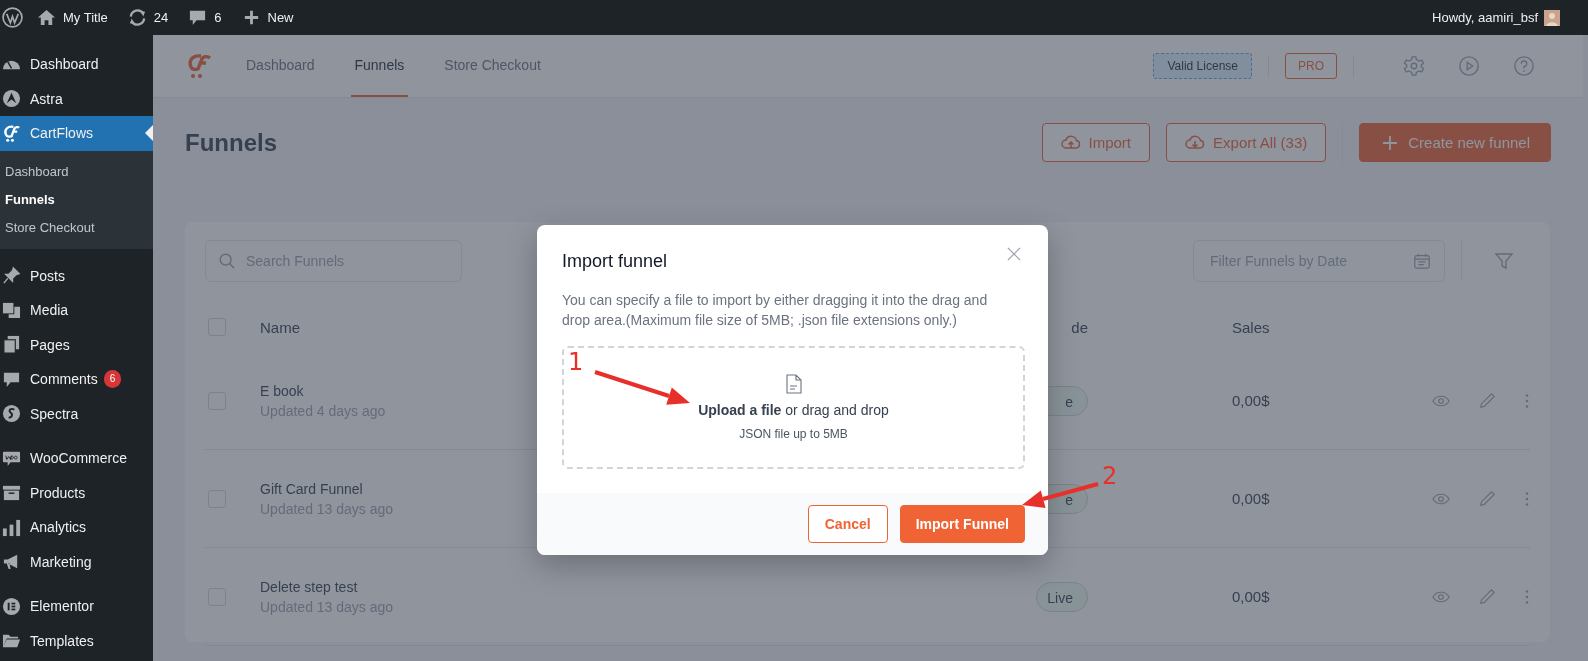 This screenshot has width=1588, height=661. What do you see at coordinates (76, 98) in the screenshot?
I see `menu-item: Astra` at bounding box center [76, 98].